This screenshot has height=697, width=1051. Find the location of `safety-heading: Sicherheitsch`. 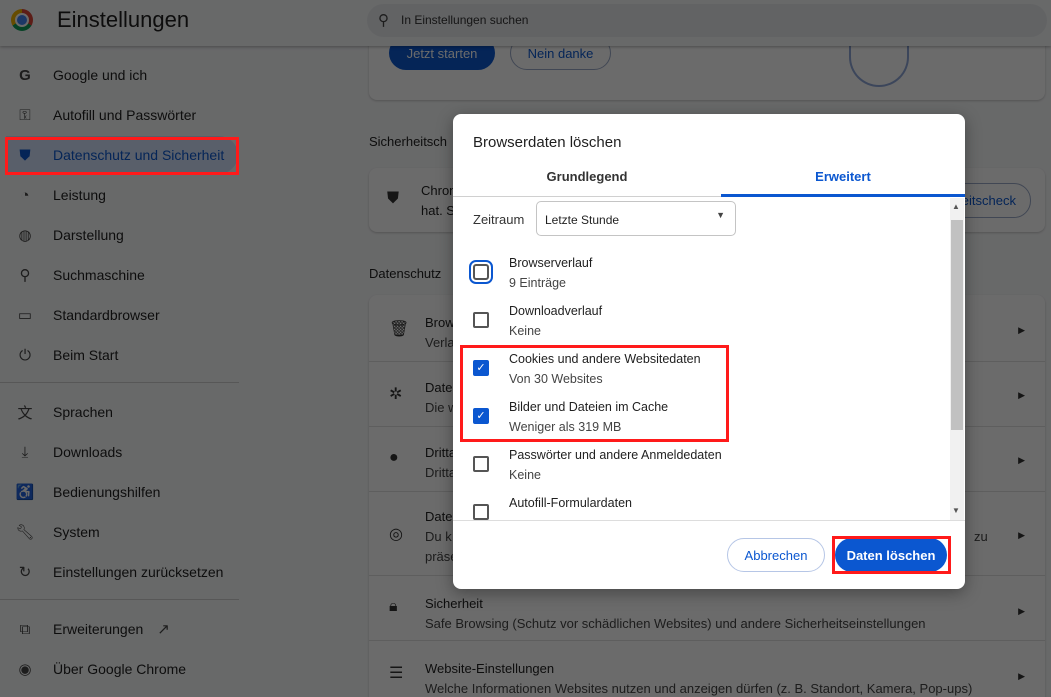

safety-heading: Sicherheitsch is located at coordinates (408, 141).